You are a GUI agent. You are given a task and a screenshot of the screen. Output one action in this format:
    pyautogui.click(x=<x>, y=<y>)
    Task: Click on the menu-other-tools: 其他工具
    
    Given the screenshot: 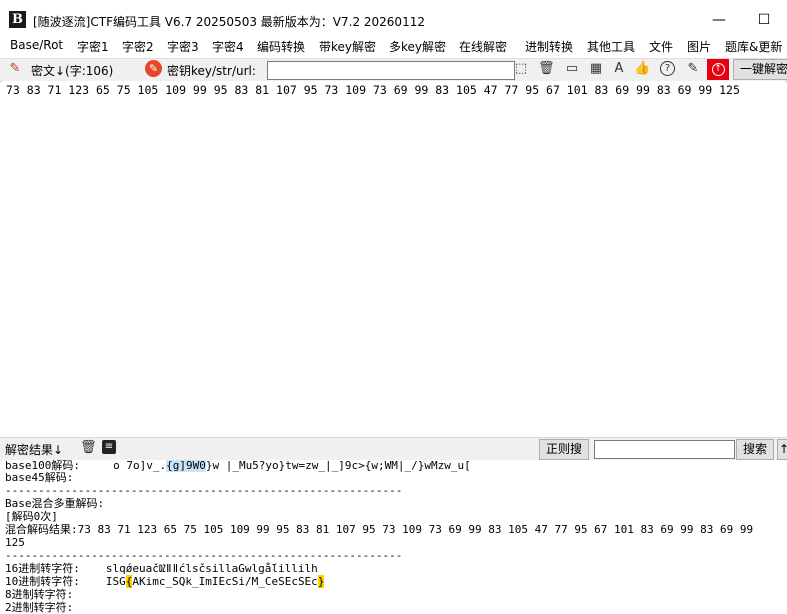 What is the action you would take?
    pyautogui.click(x=611, y=46)
    